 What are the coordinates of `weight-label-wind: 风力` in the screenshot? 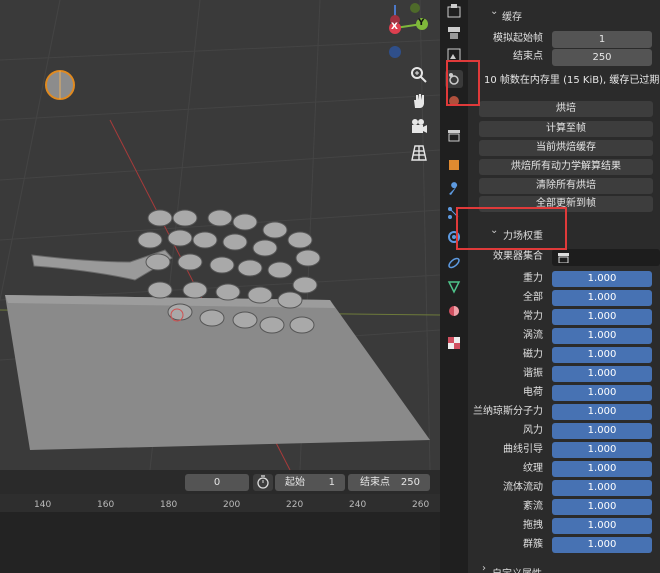 It's located at (533, 430).